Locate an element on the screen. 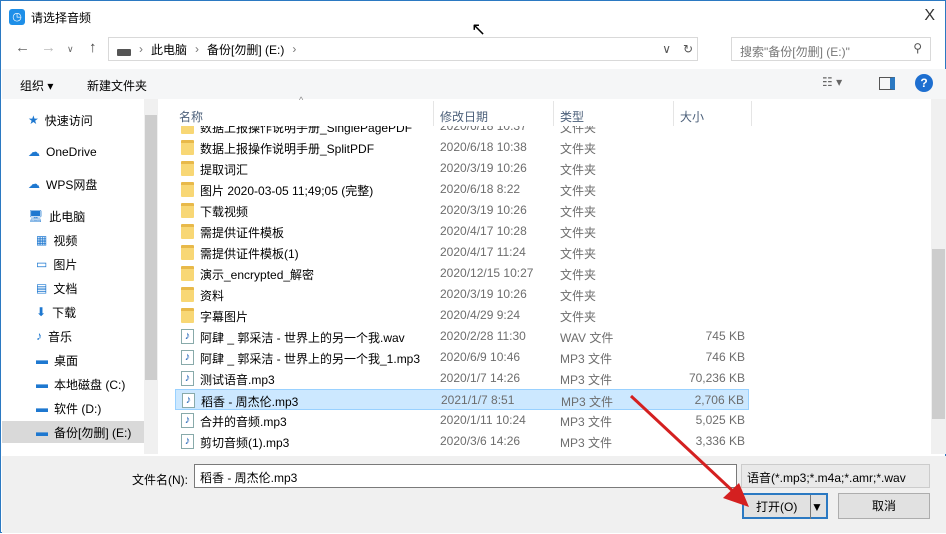 This screenshot has width=946, height=534. annotation-arrow is located at coordinates (689, 450).